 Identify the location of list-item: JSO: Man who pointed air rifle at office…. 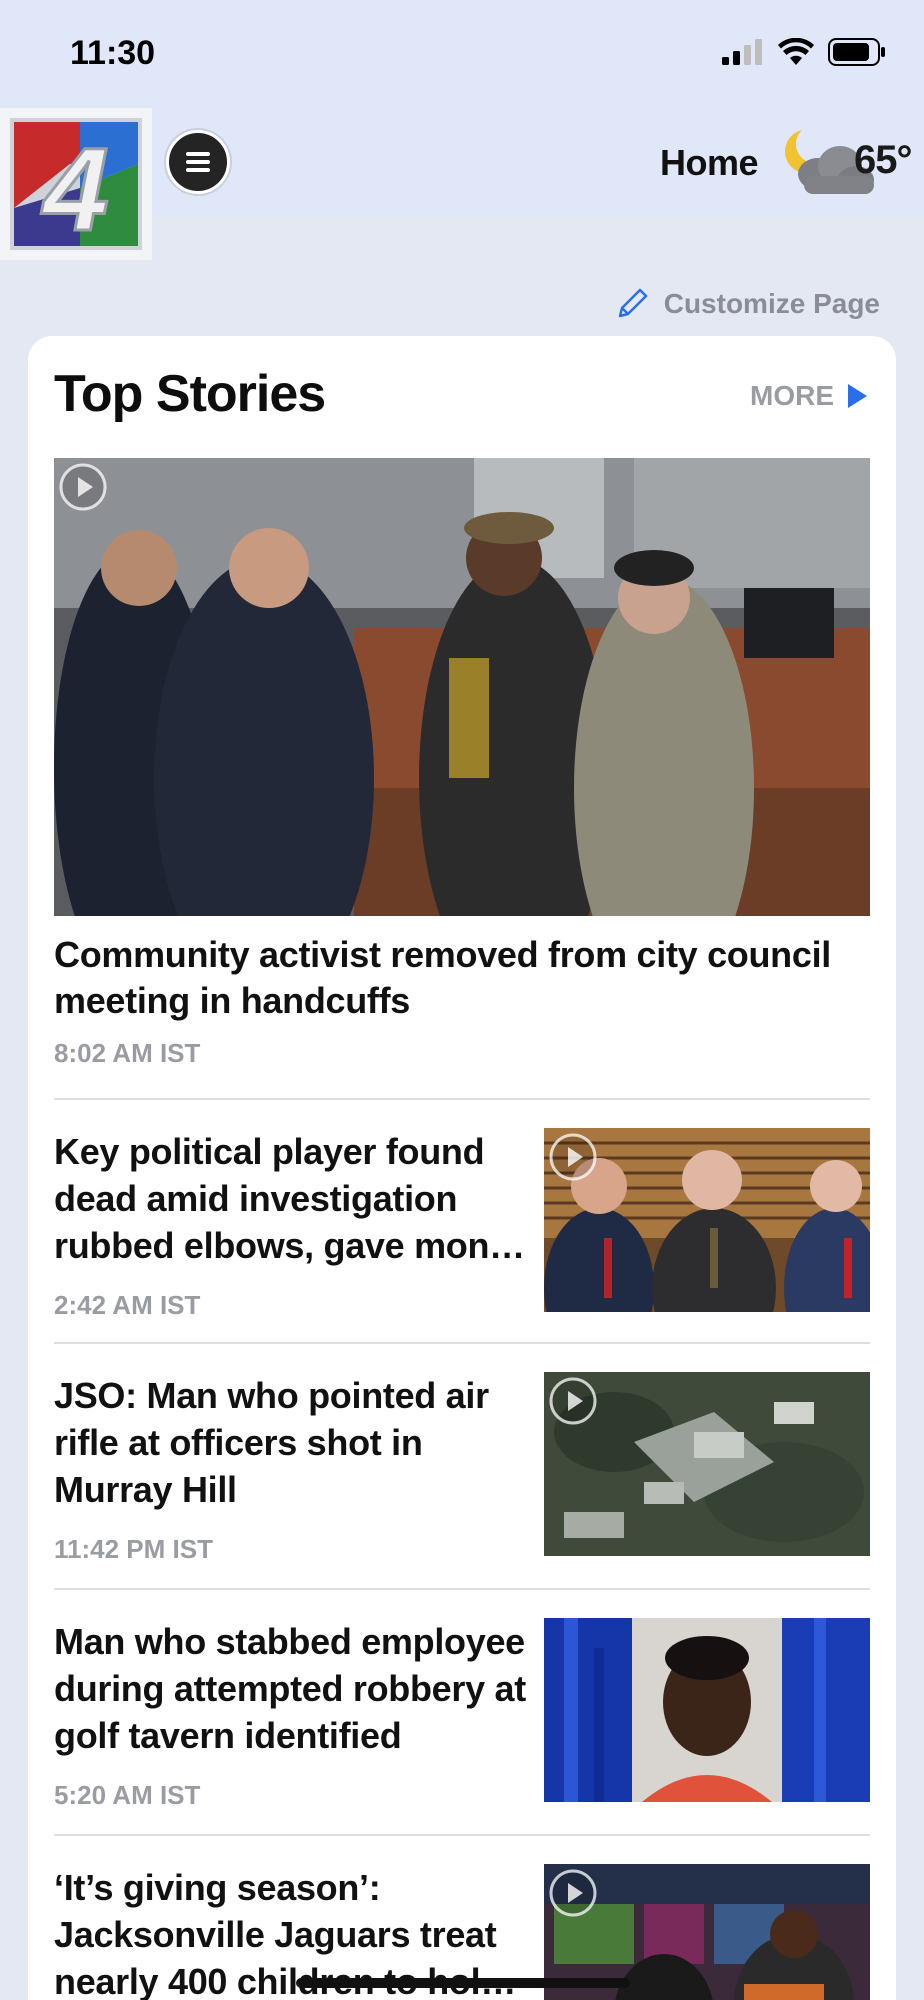
(462, 1472).